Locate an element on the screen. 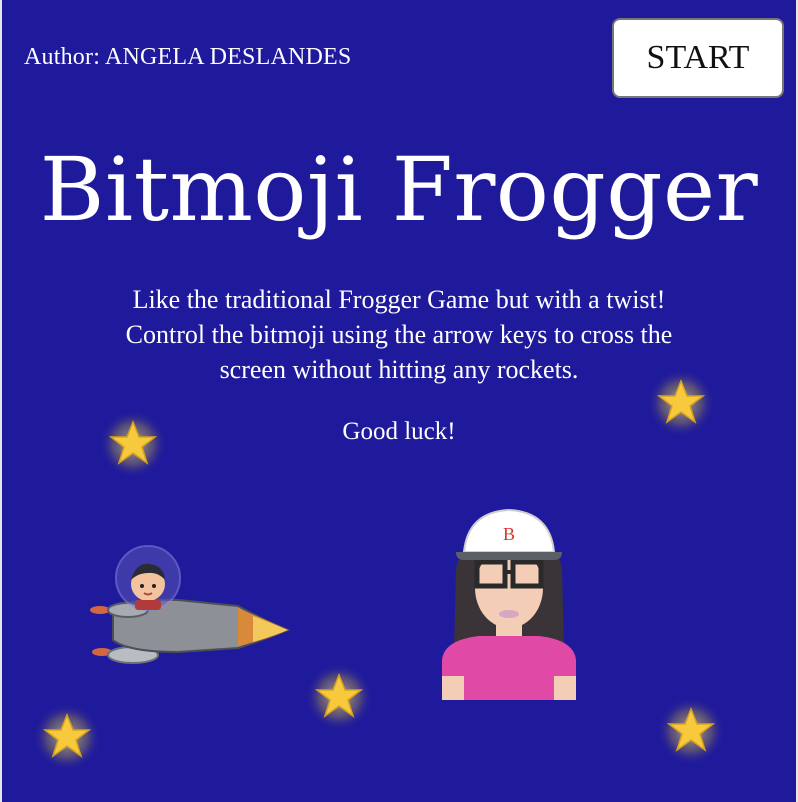 This screenshot has width=798, height=802. author-label: Author: ANGELA DESLANDES is located at coordinates (188, 57).